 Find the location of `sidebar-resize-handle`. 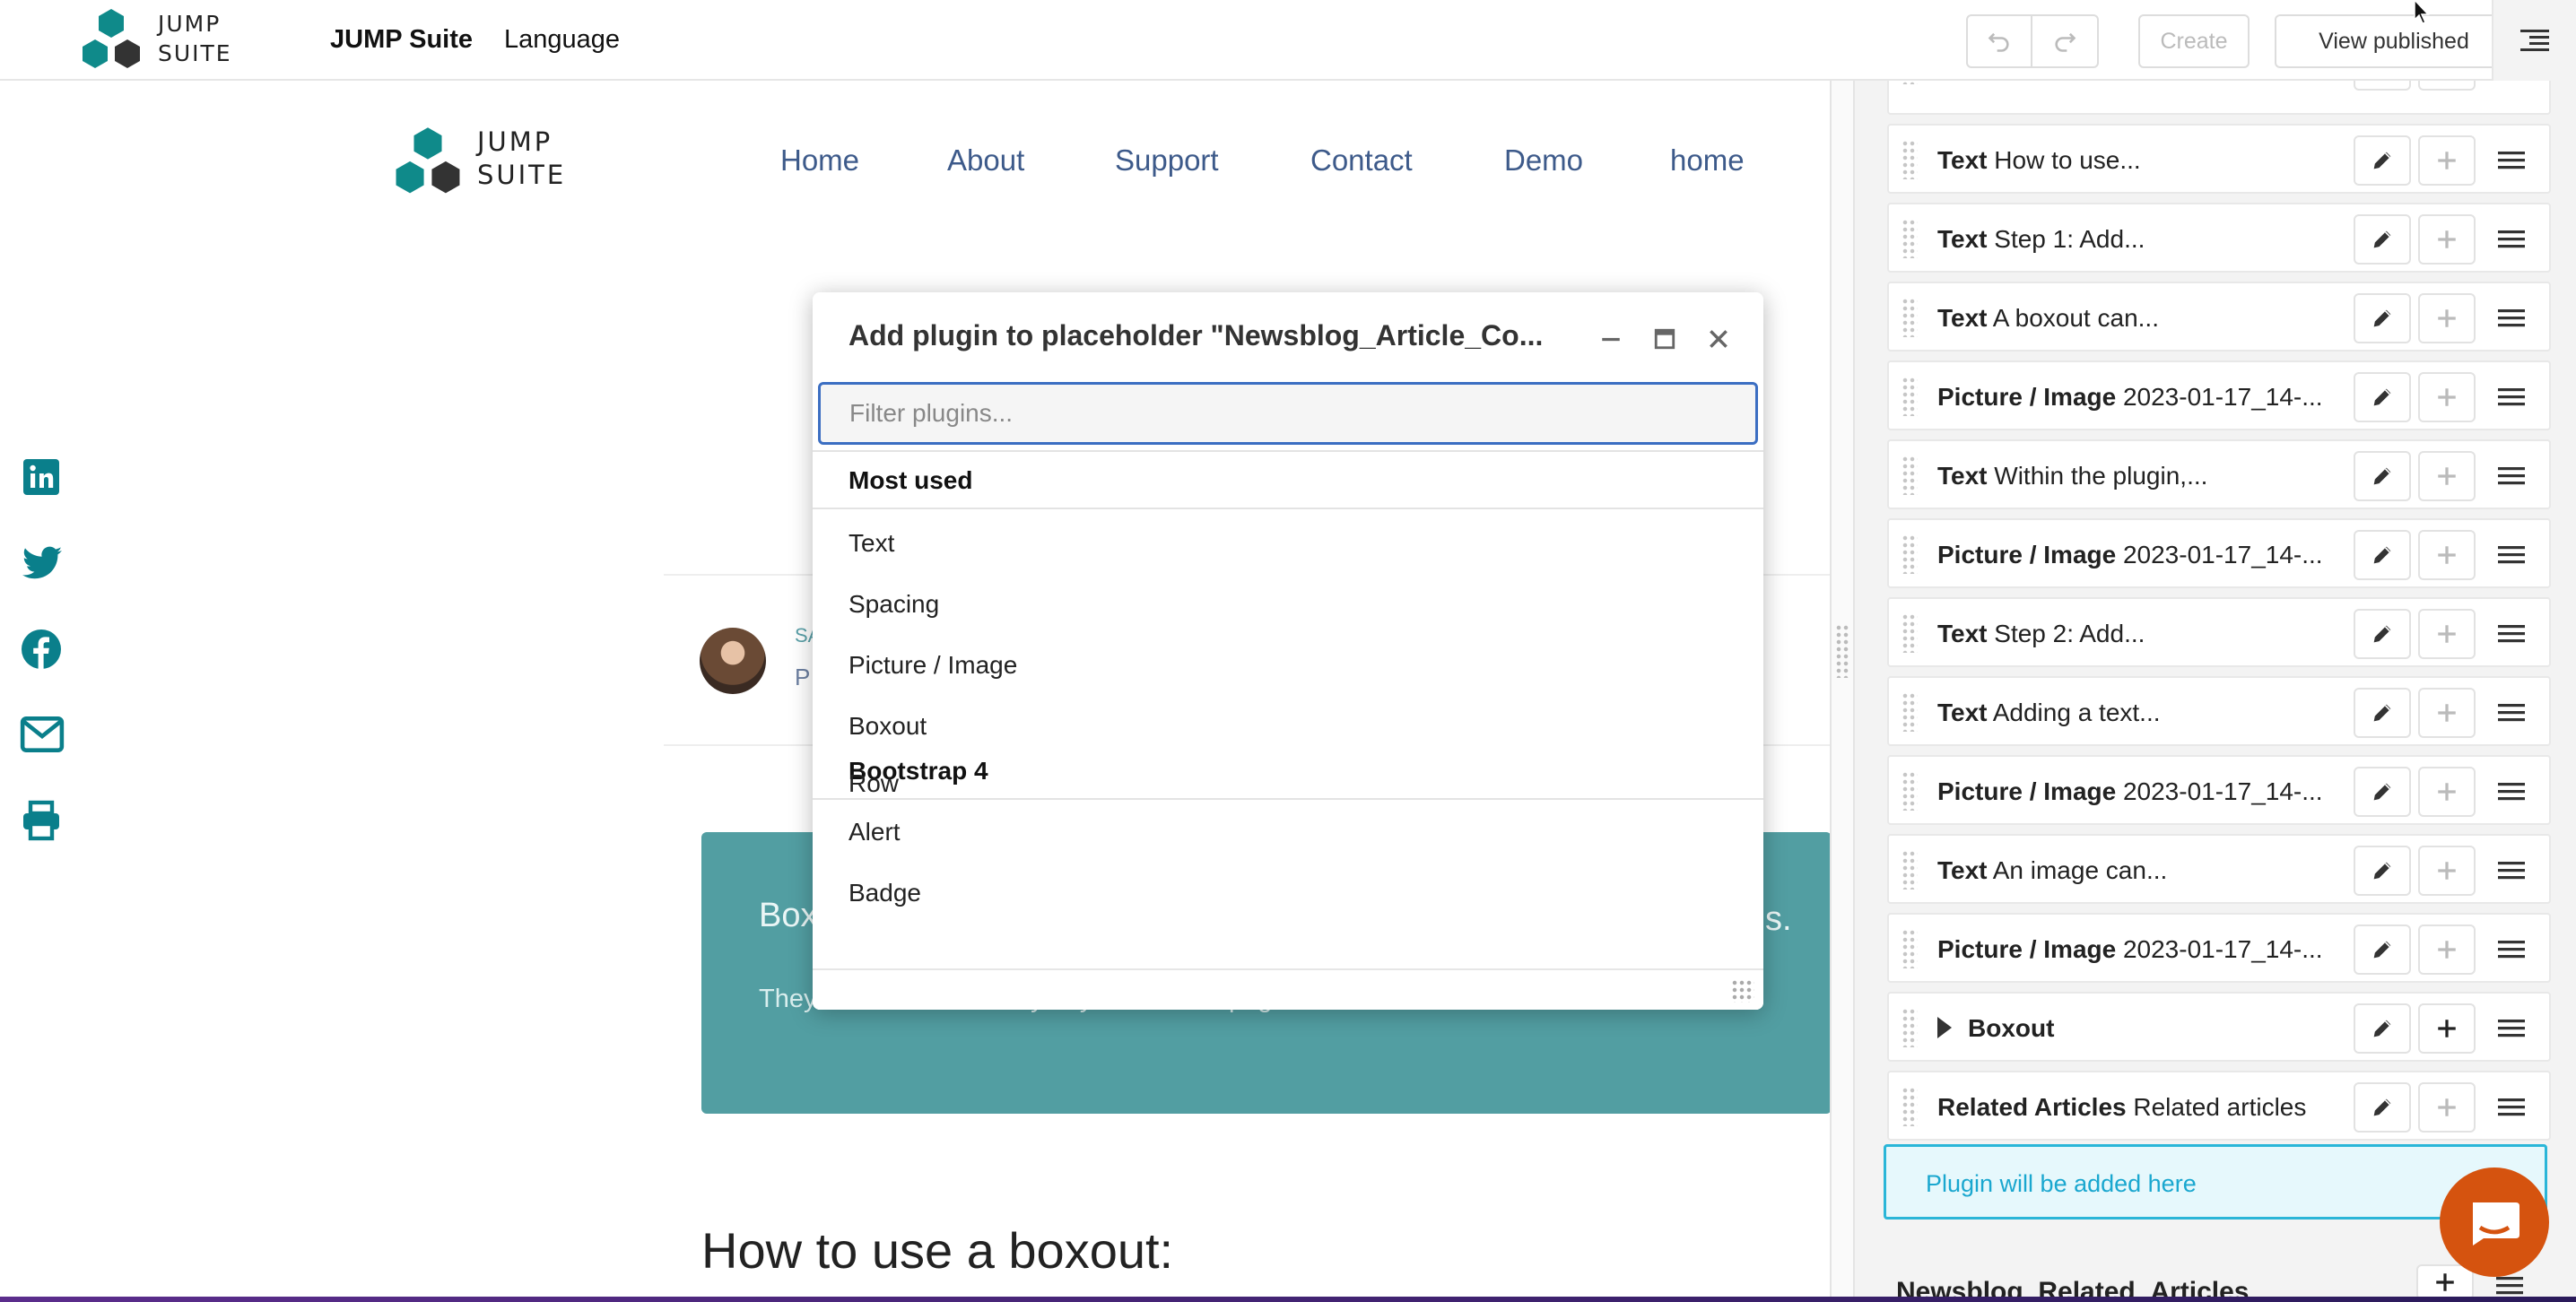

sidebar-resize-handle is located at coordinates (1842, 691).